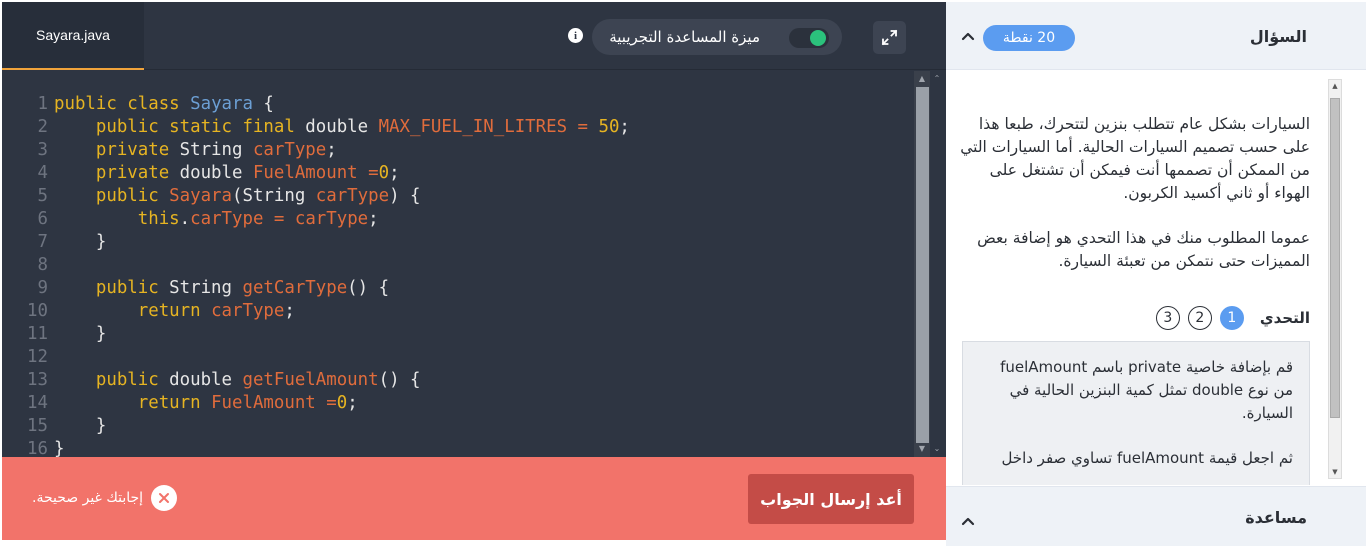 This screenshot has height=546, width=1366. What do you see at coordinates (458, 426) in the screenshot?
I see `code-line: 15 }` at bounding box center [458, 426].